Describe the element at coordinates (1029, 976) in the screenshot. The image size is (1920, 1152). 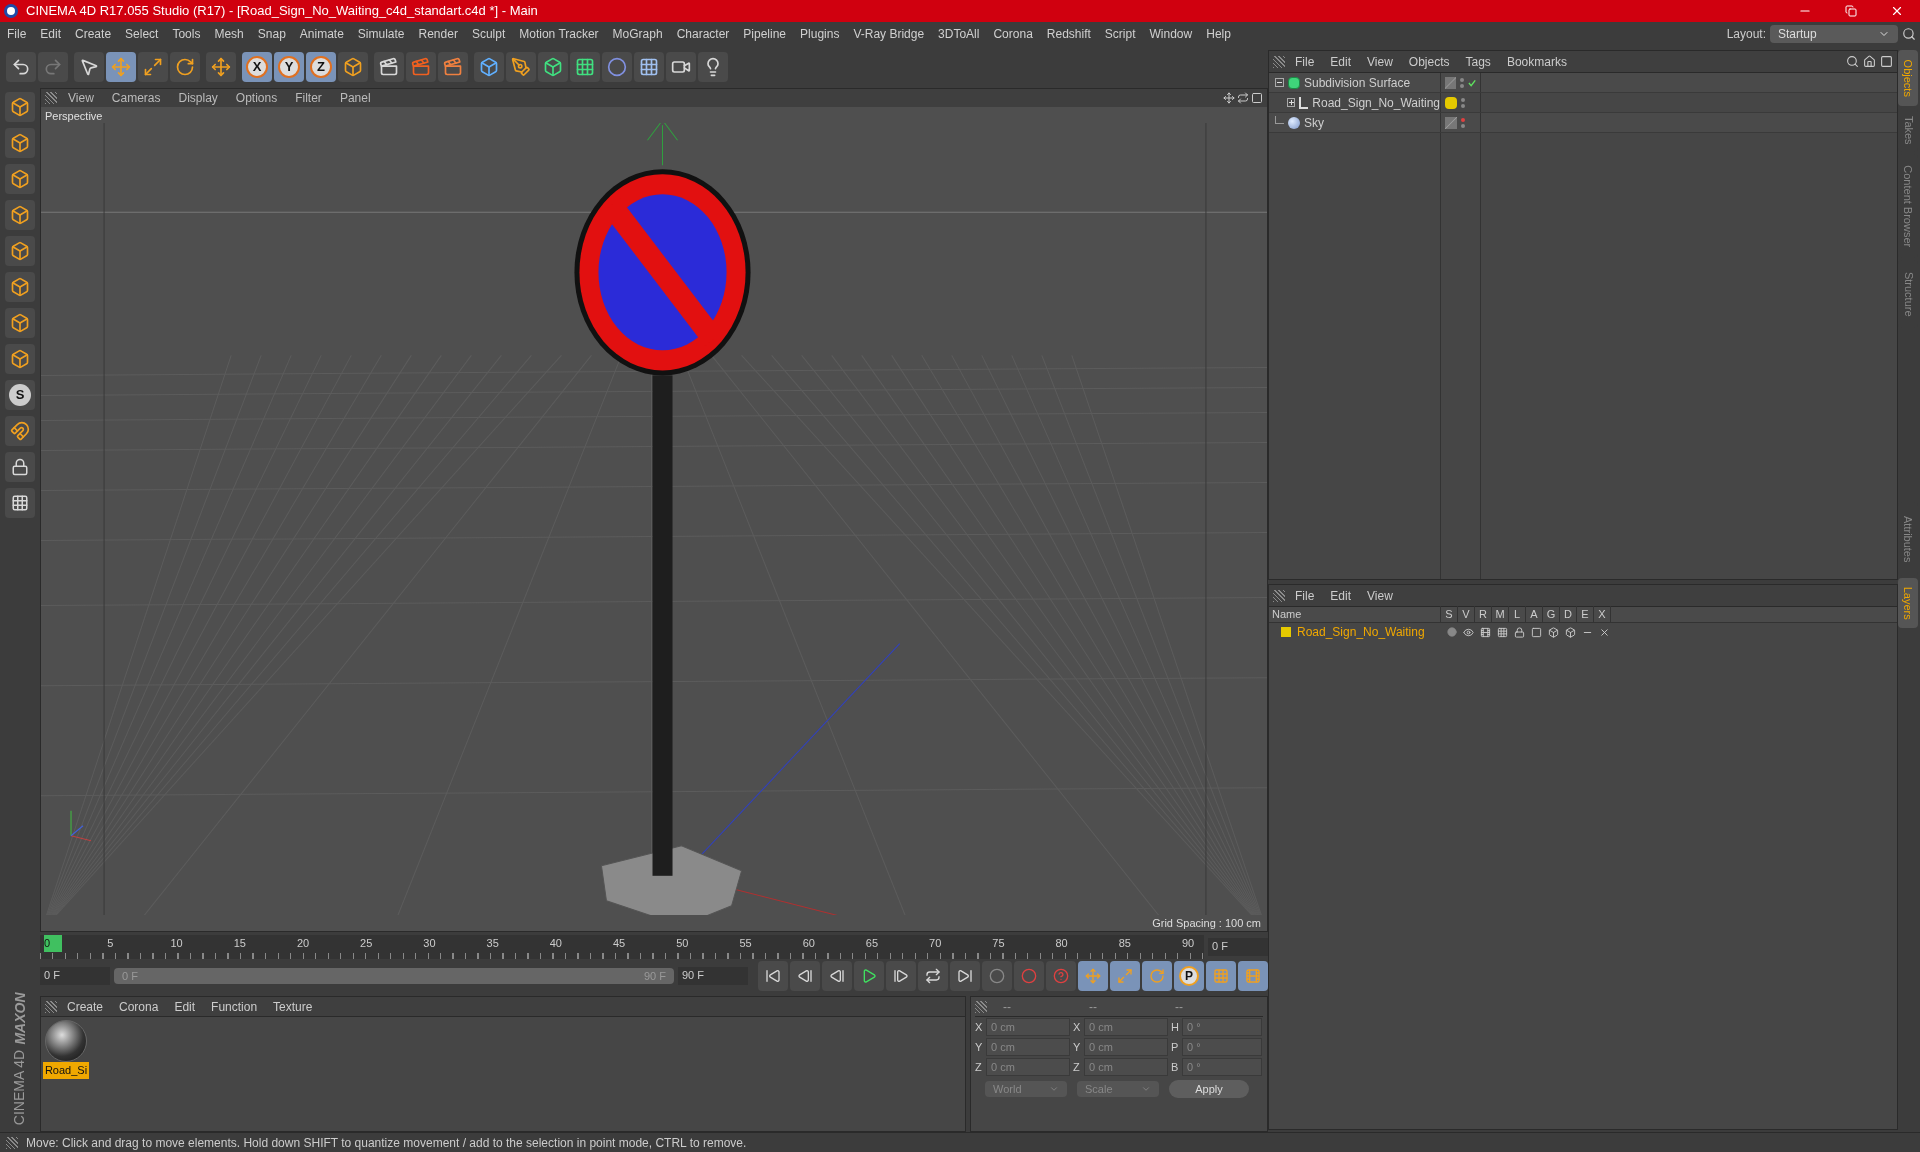
I see `autokey-button` at that location.